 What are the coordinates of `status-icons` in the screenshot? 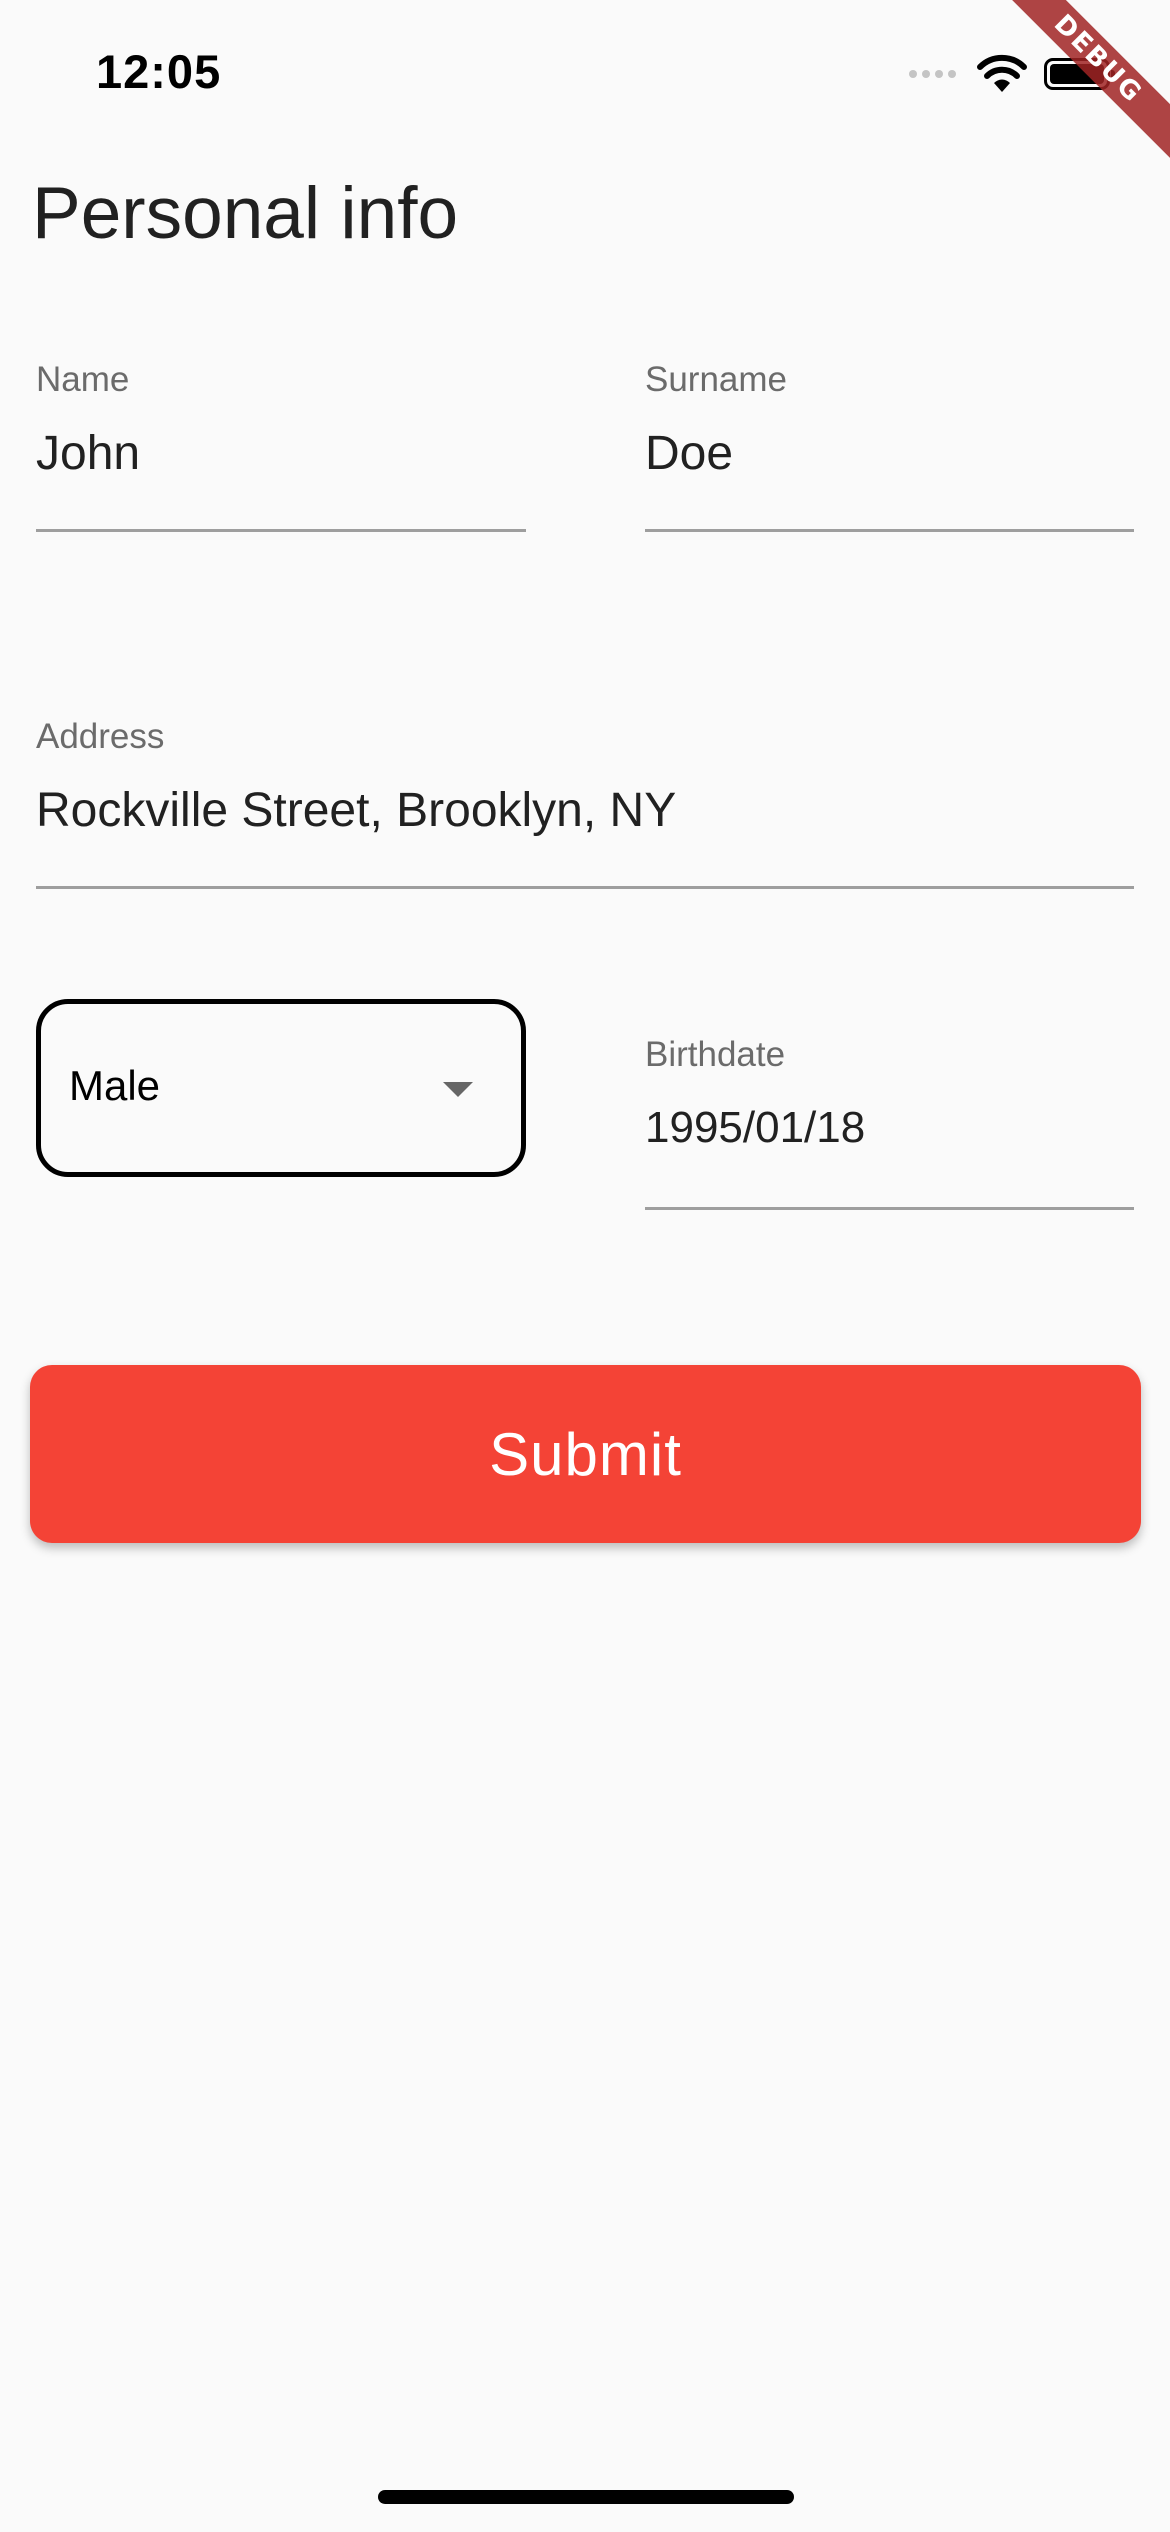 It's located at (1012, 74).